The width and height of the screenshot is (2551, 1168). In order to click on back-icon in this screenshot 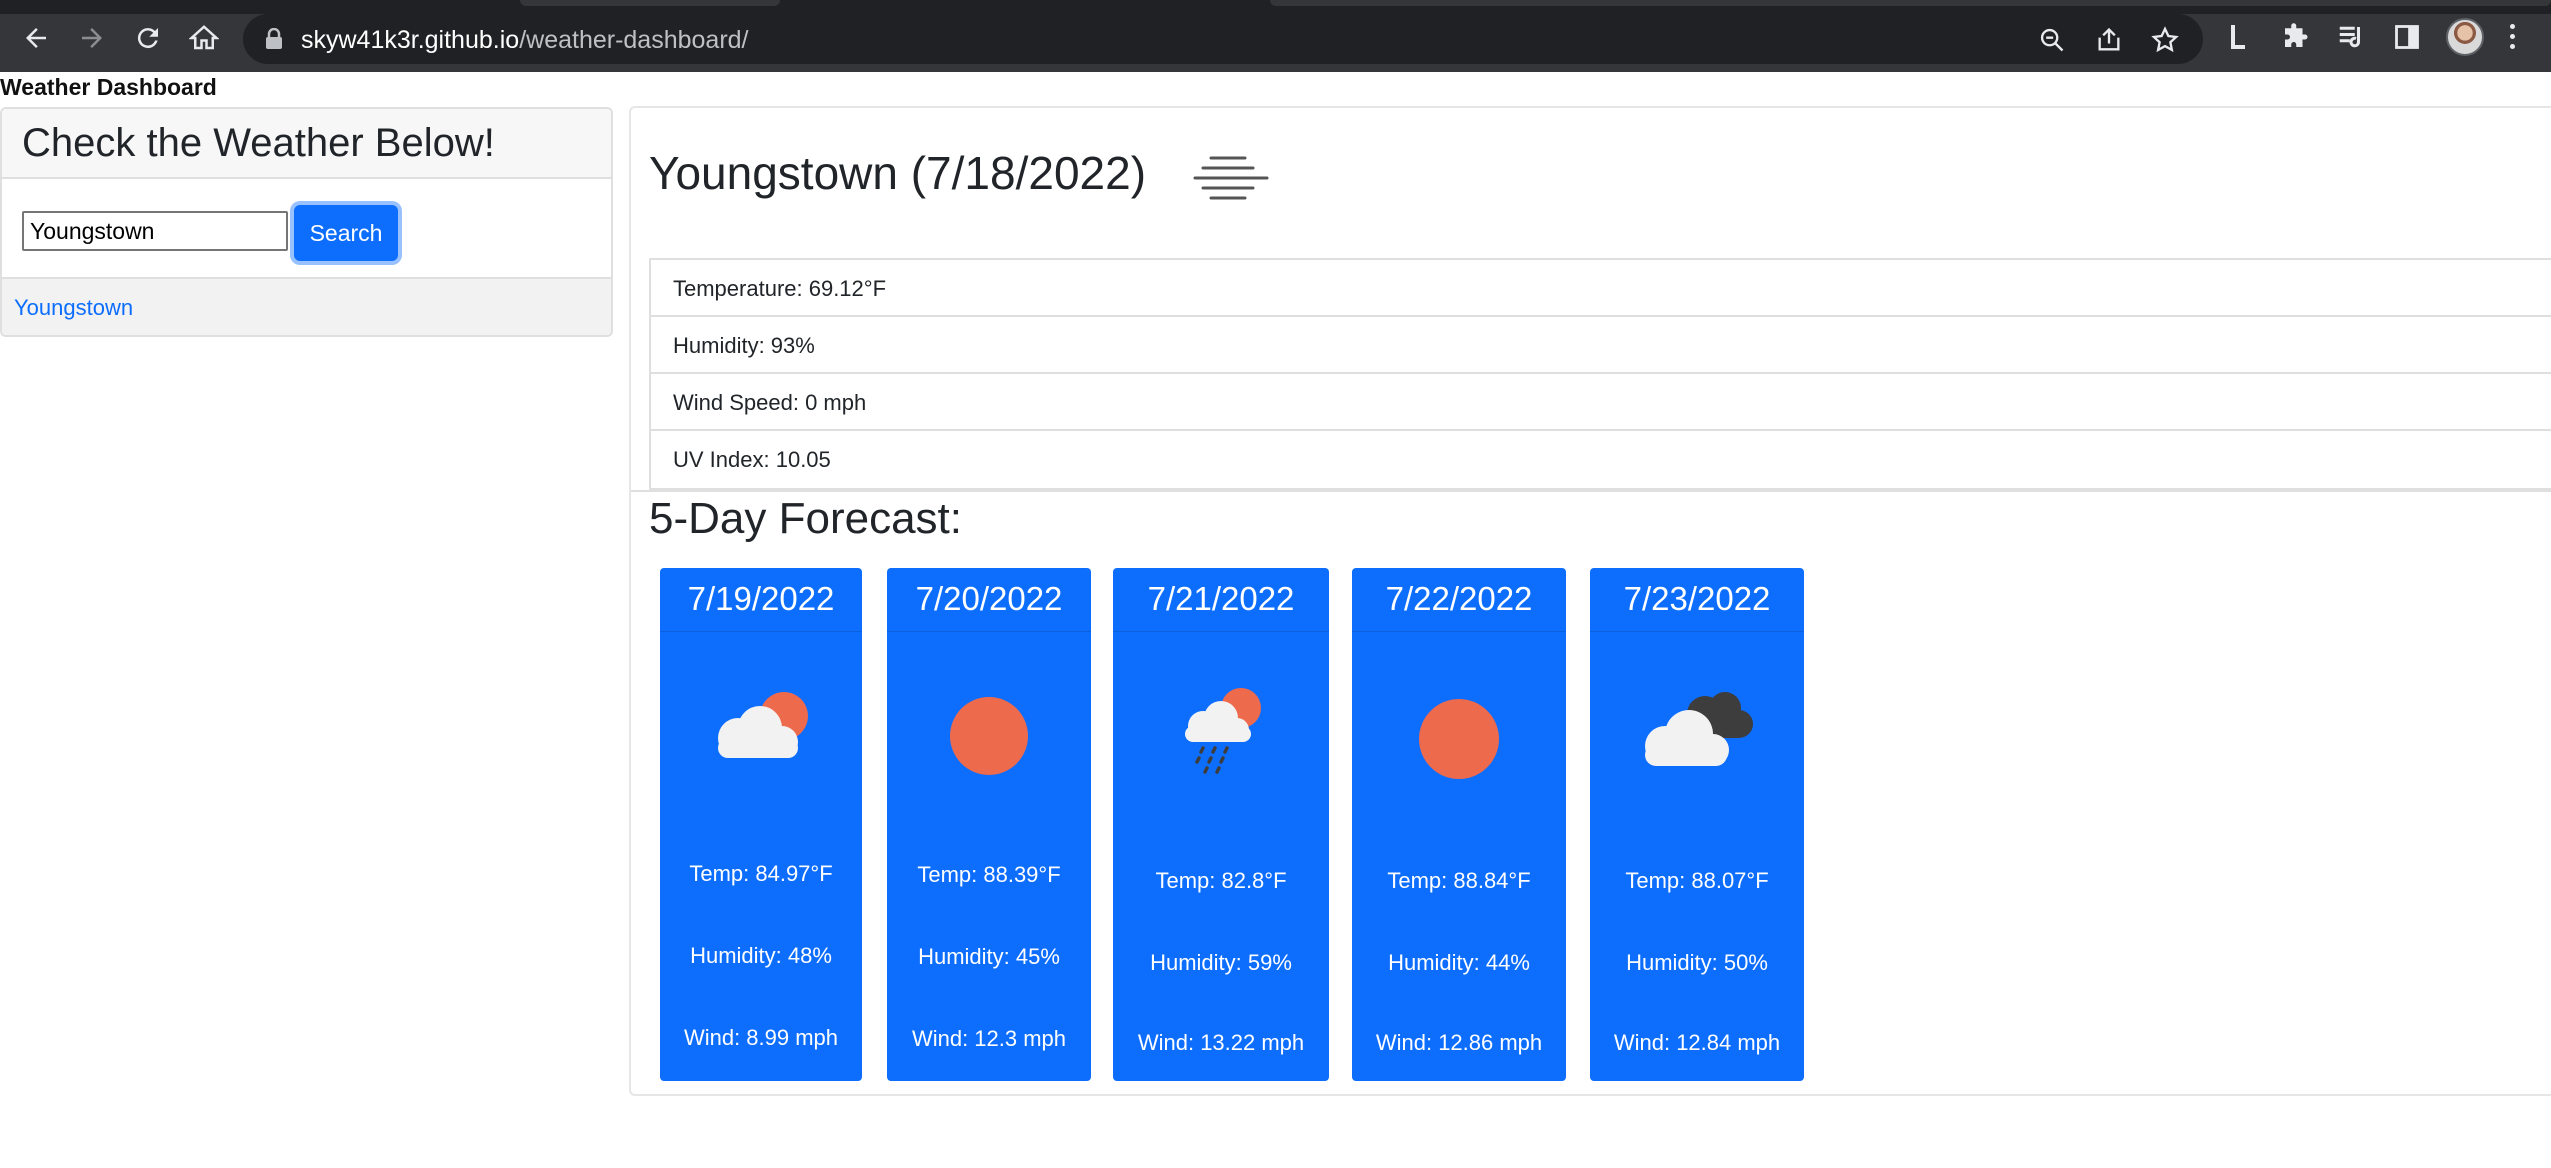, I will do `click(36, 38)`.